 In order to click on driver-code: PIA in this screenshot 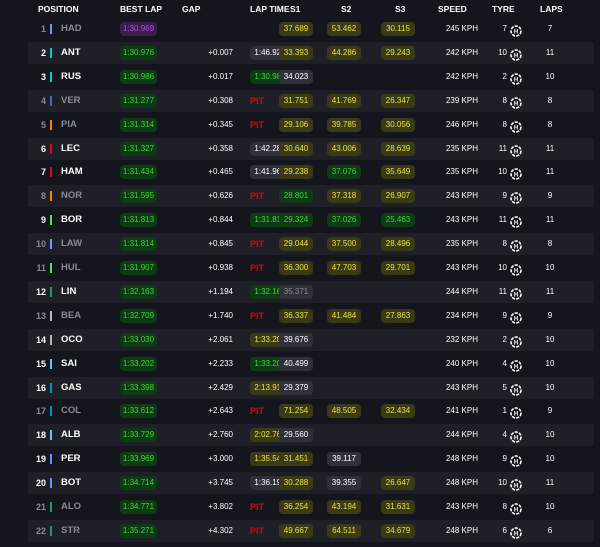, I will do `click(69, 125)`.